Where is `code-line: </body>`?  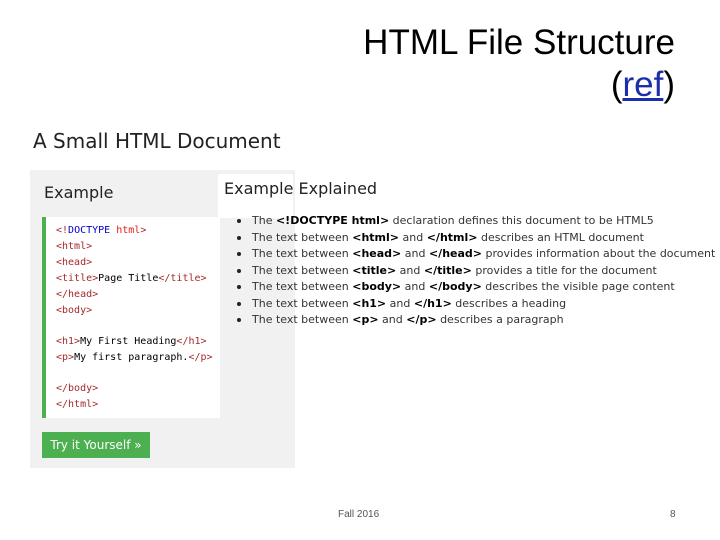 code-line: </body> is located at coordinates (77, 388).